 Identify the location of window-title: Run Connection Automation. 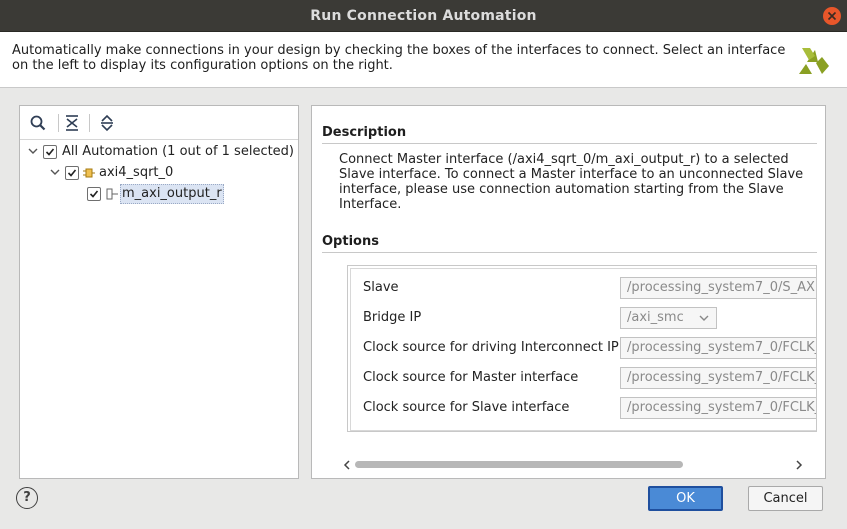
(423, 16).